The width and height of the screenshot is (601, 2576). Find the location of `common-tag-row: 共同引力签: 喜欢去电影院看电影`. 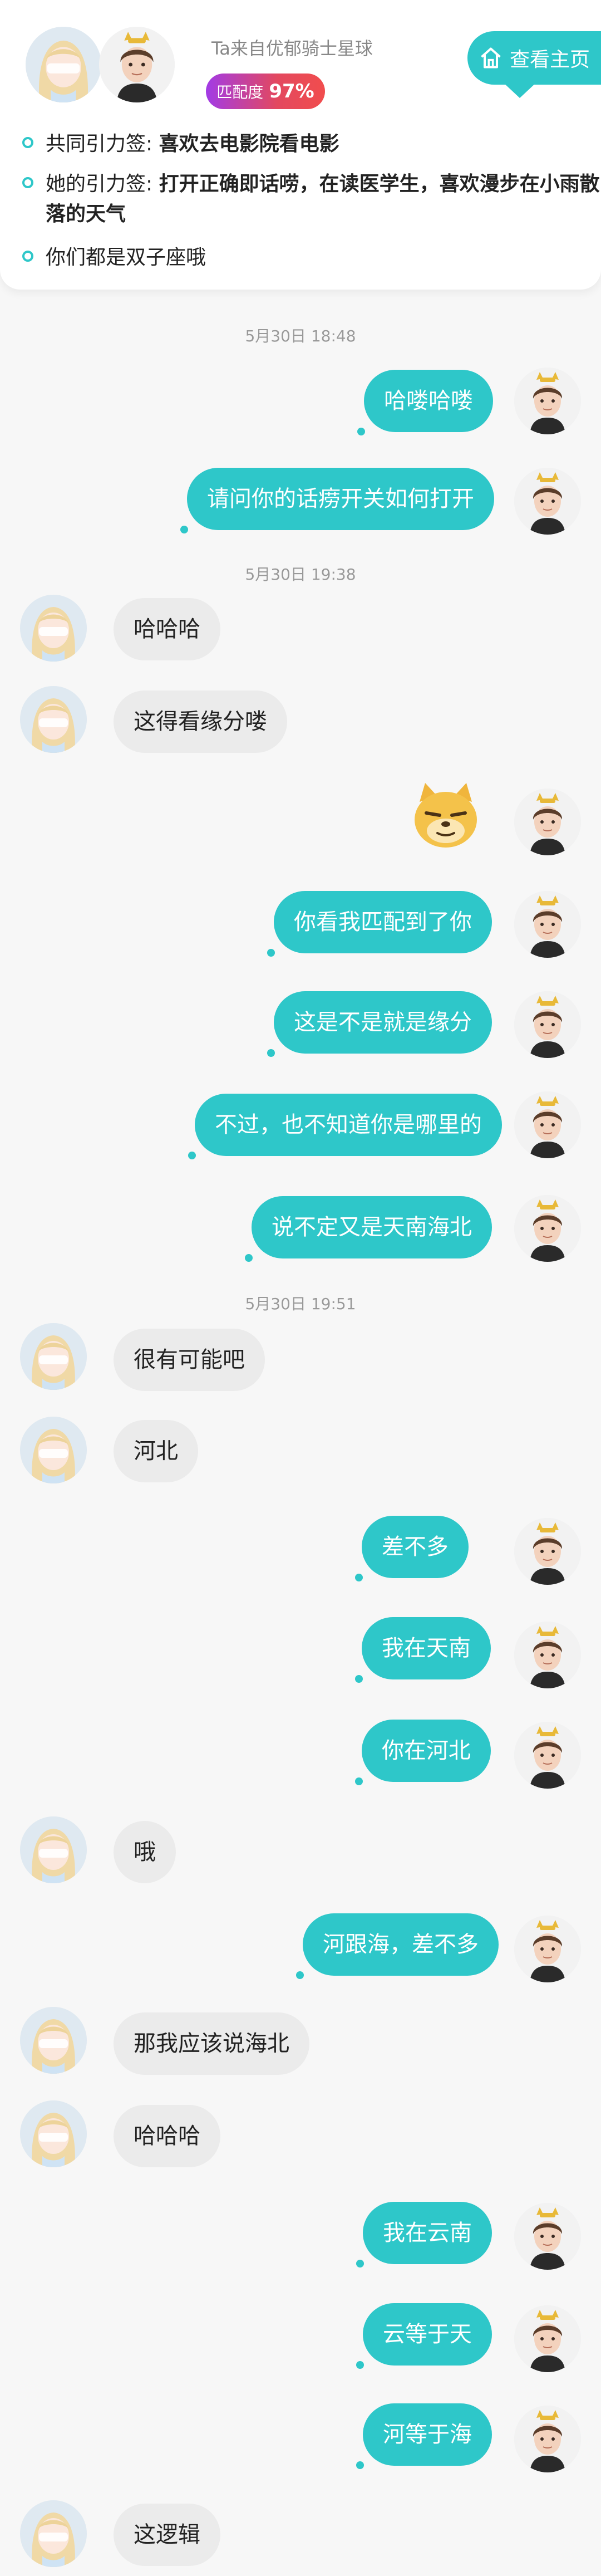

common-tag-row: 共同引力签: 喜欢去电影院看电影 is located at coordinates (306, 144).